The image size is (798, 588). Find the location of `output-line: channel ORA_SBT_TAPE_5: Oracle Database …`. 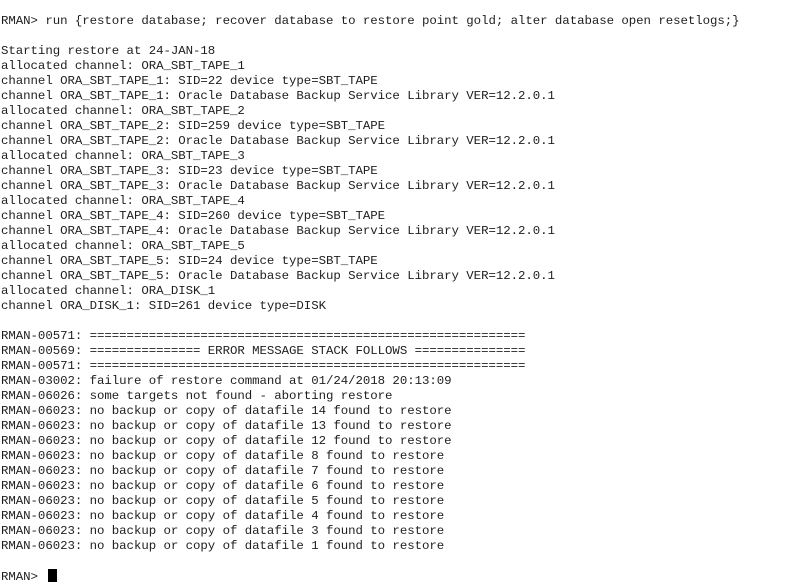

output-line: channel ORA_SBT_TAPE_5: Oracle Database … is located at coordinates (278, 276).